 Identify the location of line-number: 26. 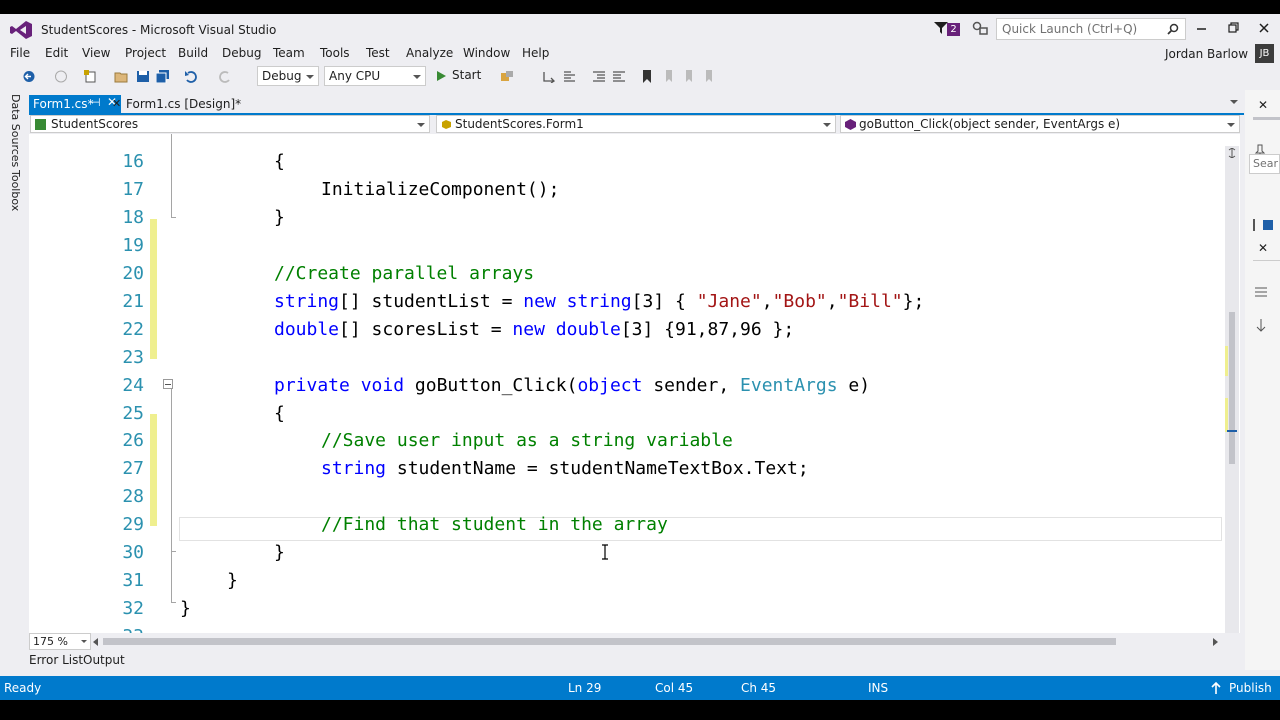
(133, 440).